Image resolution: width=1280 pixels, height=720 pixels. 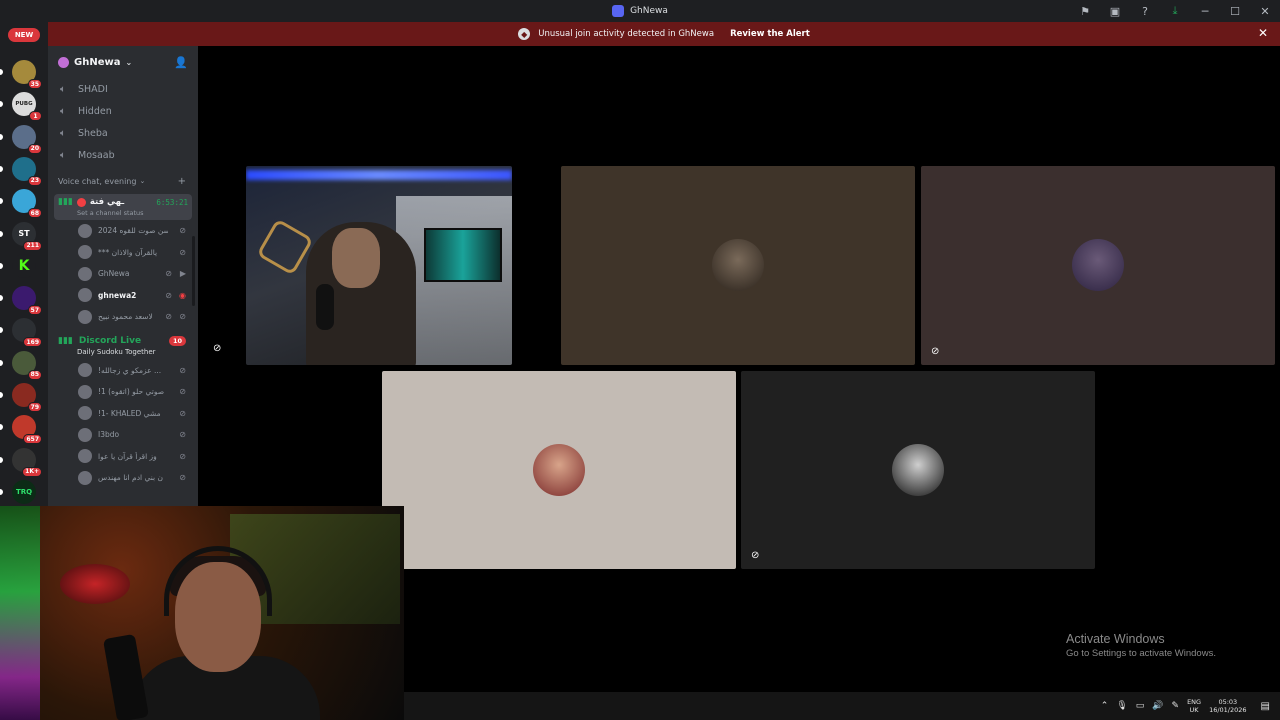 What do you see at coordinates (181, 62) in the screenshot?
I see `invite-icon: 👤` at bounding box center [181, 62].